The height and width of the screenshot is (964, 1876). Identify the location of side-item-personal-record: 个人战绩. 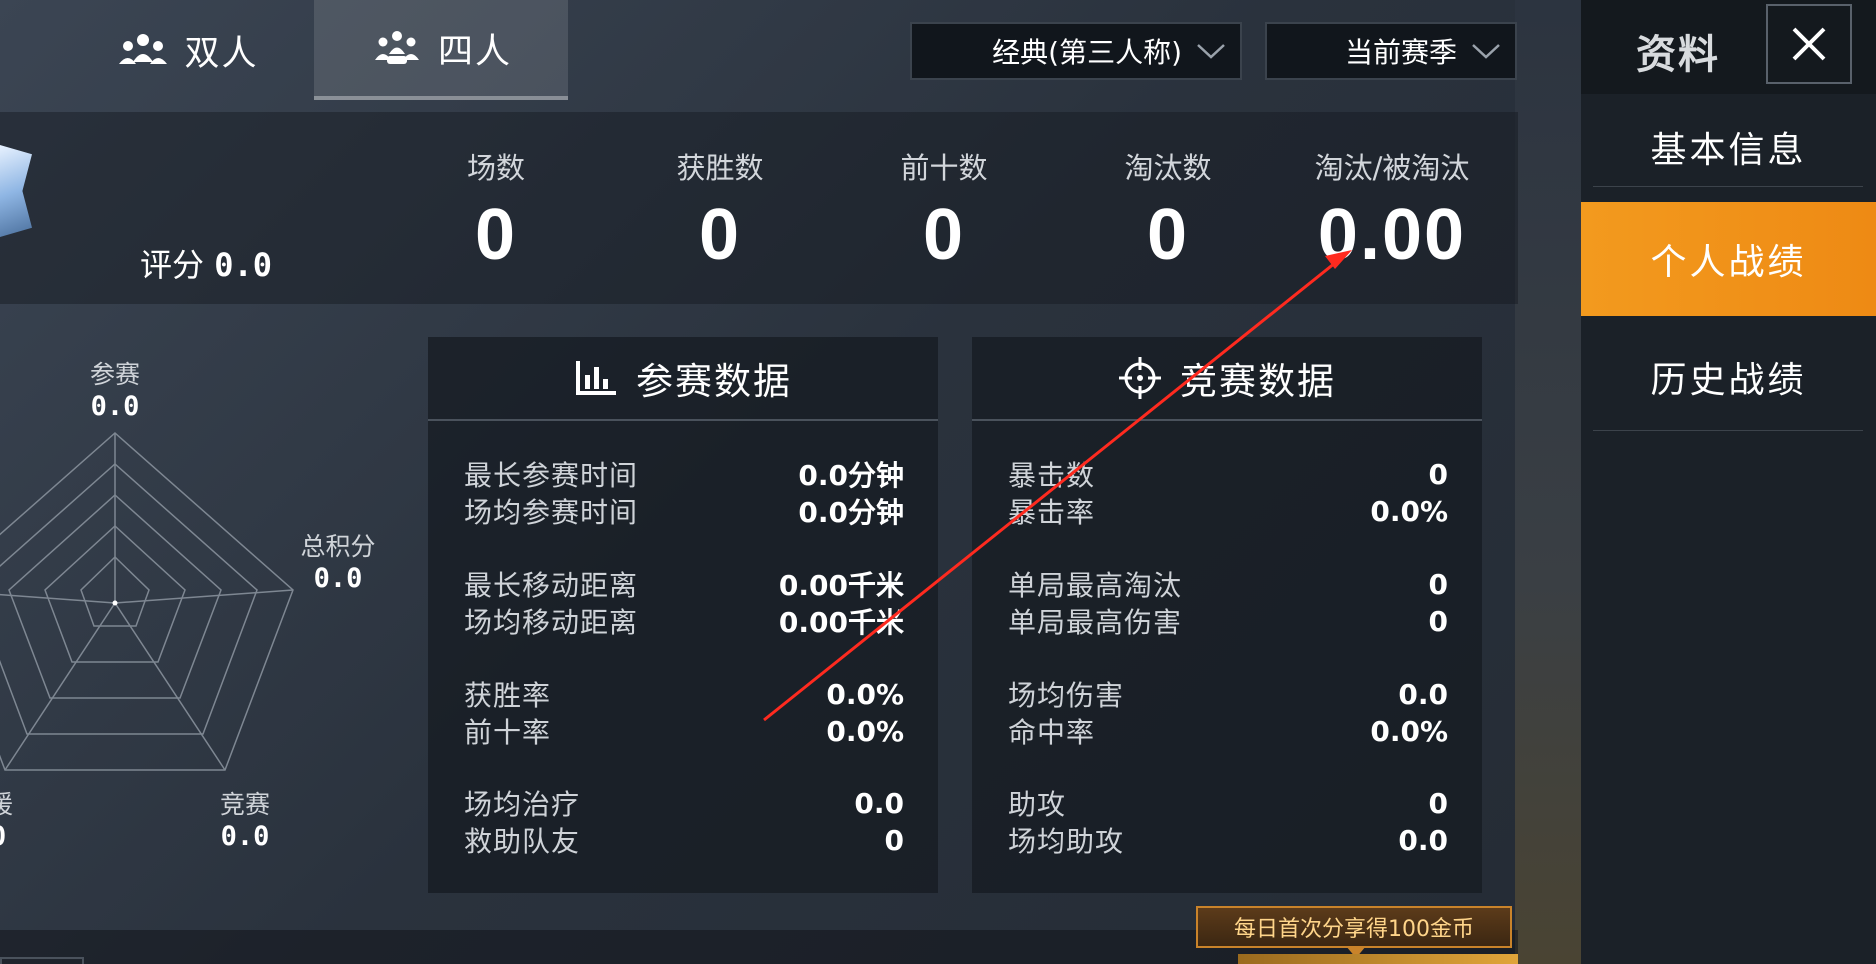
(1728, 259).